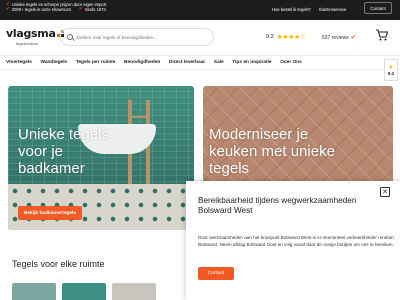 This screenshot has height=300, width=400. What do you see at coordinates (50, 213) in the screenshot?
I see `view-bathroom-tiles-button: Bekijk badkamertegels` at bounding box center [50, 213].